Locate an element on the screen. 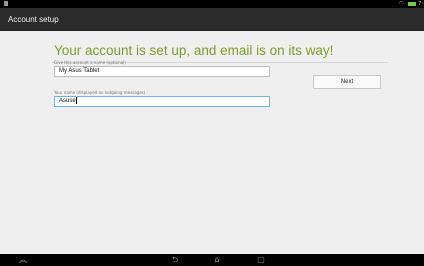 The image size is (424, 266). account-name-field: My Asus Tablet is located at coordinates (162, 71).